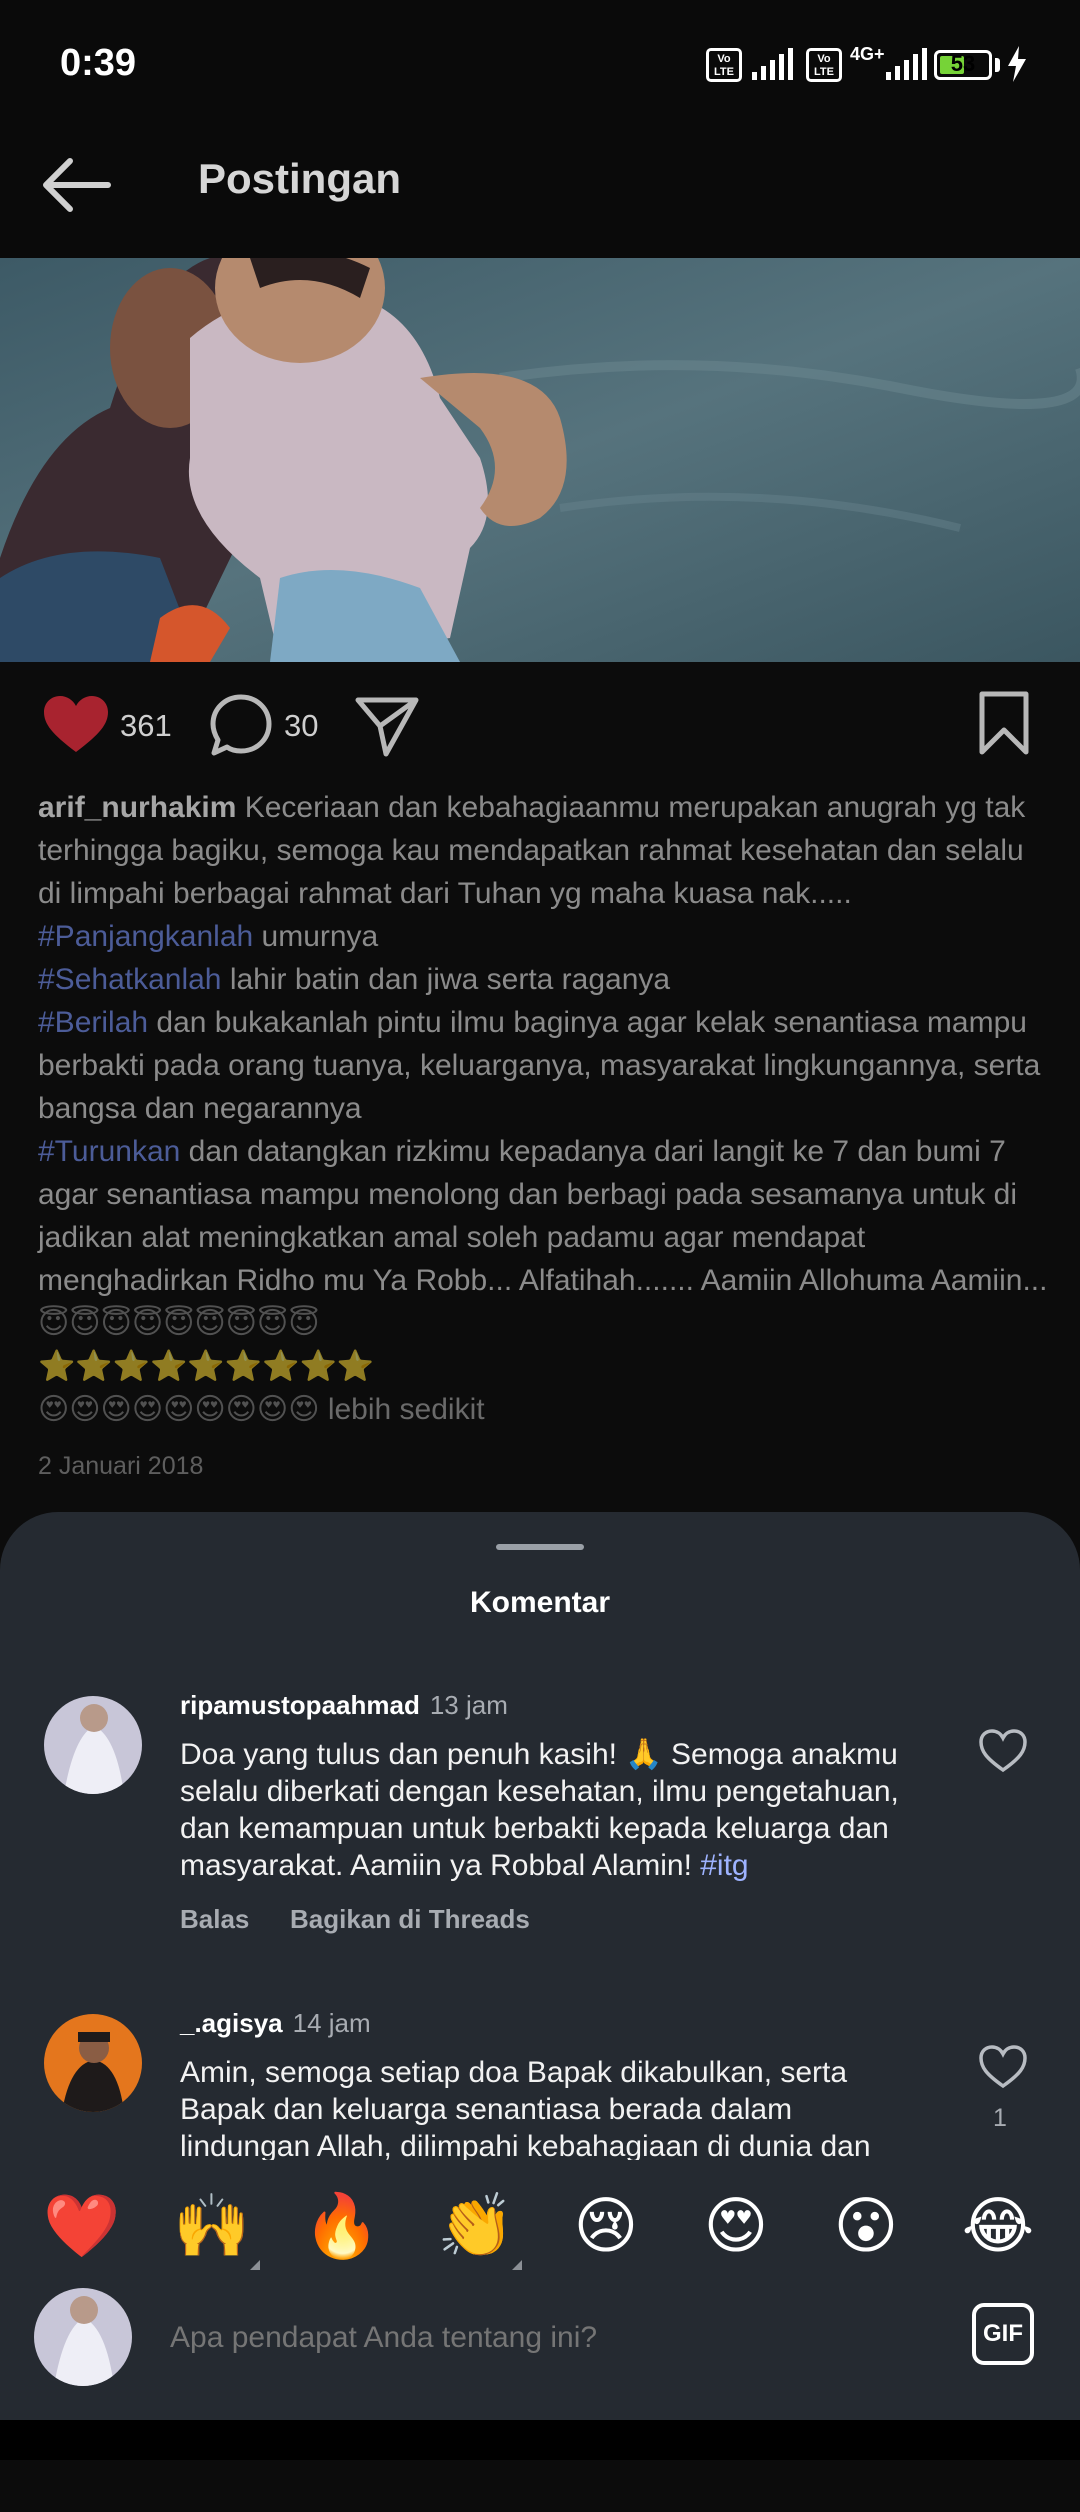 Image resolution: width=1080 pixels, height=2512 pixels. Describe the element at coordinates (824, 65) in the screenshot. I see `volte-badge-2: Vo LTE` at that location.